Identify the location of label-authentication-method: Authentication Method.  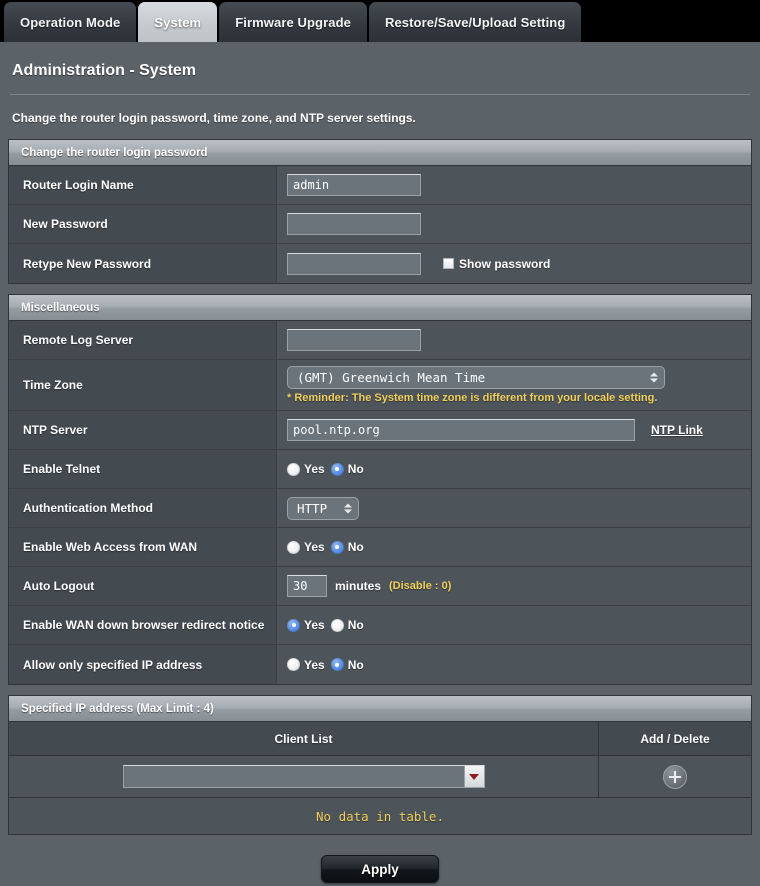
(143, 508).